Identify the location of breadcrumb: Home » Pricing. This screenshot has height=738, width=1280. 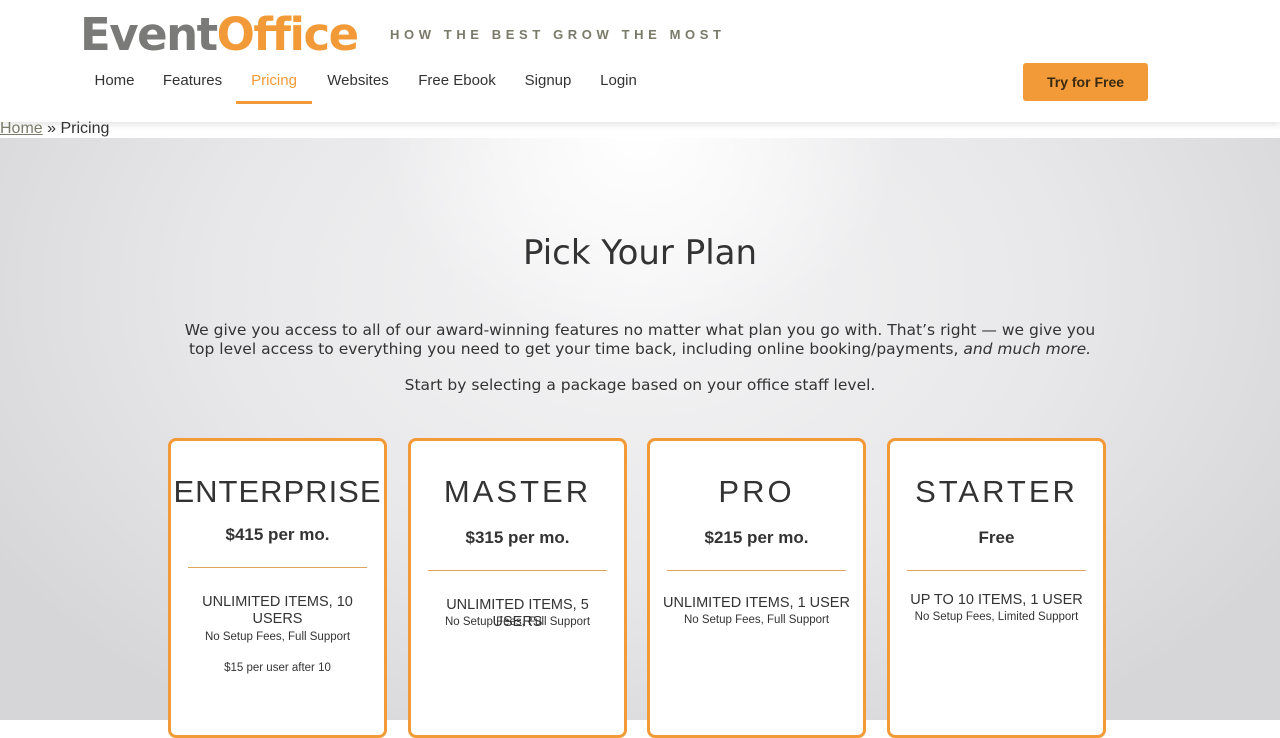
(54, 129).